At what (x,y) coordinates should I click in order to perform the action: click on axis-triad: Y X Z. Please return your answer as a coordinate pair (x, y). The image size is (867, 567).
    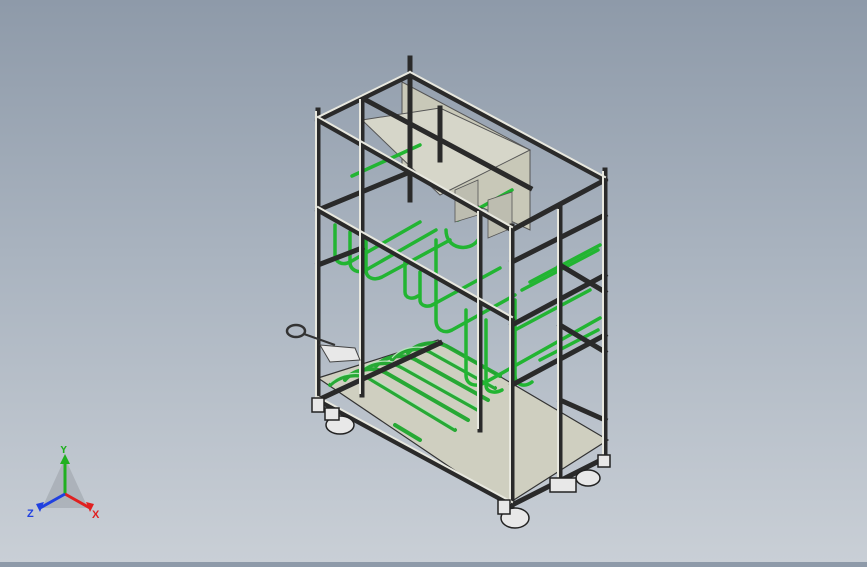
    Looking at the image, I should click on (65, 486).